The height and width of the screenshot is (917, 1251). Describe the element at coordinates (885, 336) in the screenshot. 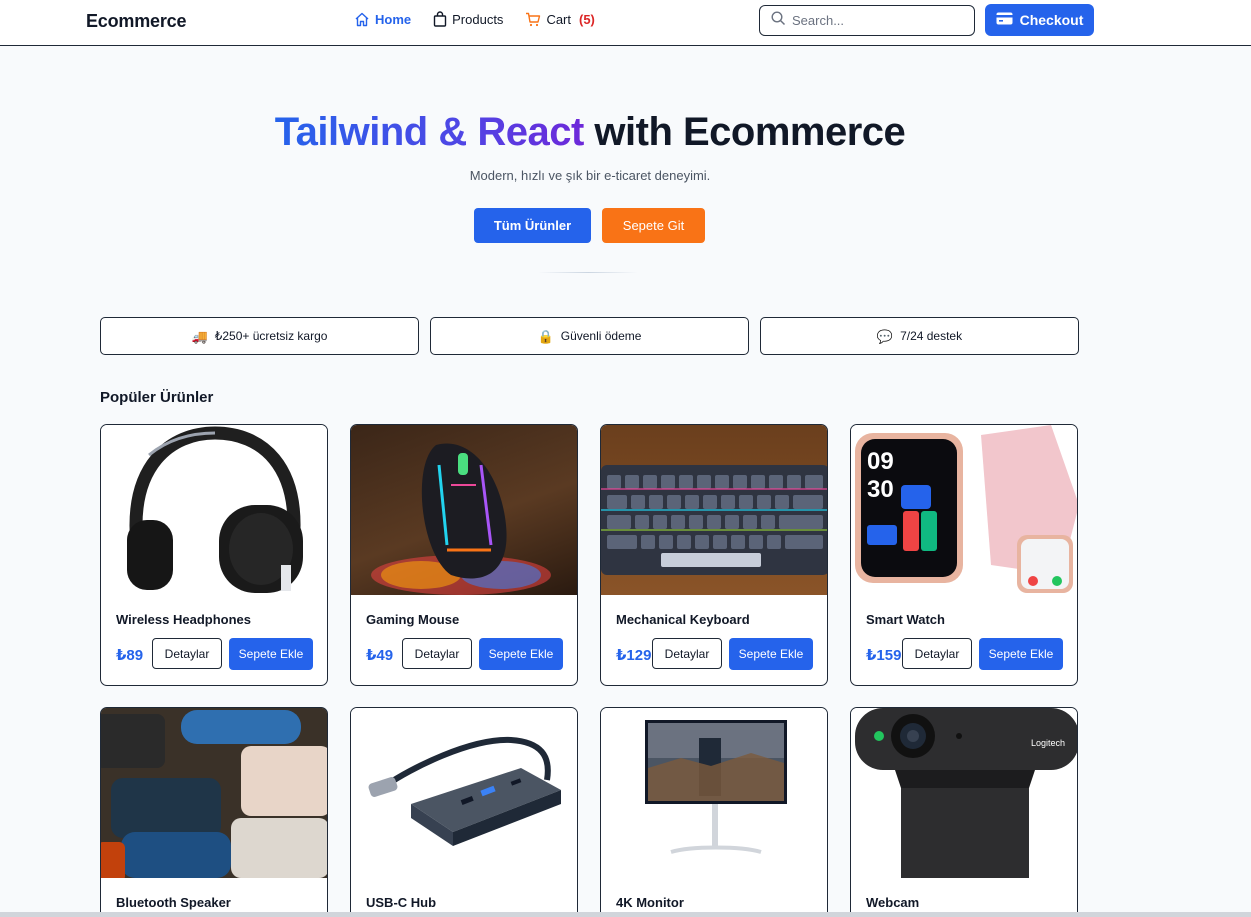

I see `chat-icon: 💬` at that location.